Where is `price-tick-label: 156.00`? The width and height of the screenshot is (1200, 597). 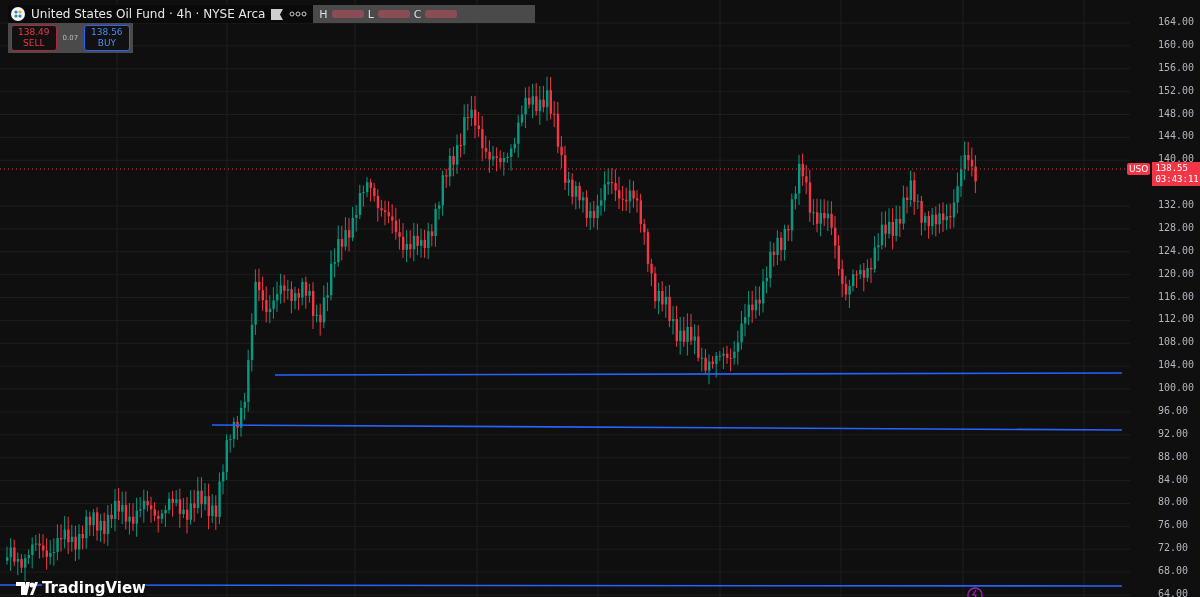 price-tick-label: 156.00 is located at coordinates (1176, 67).